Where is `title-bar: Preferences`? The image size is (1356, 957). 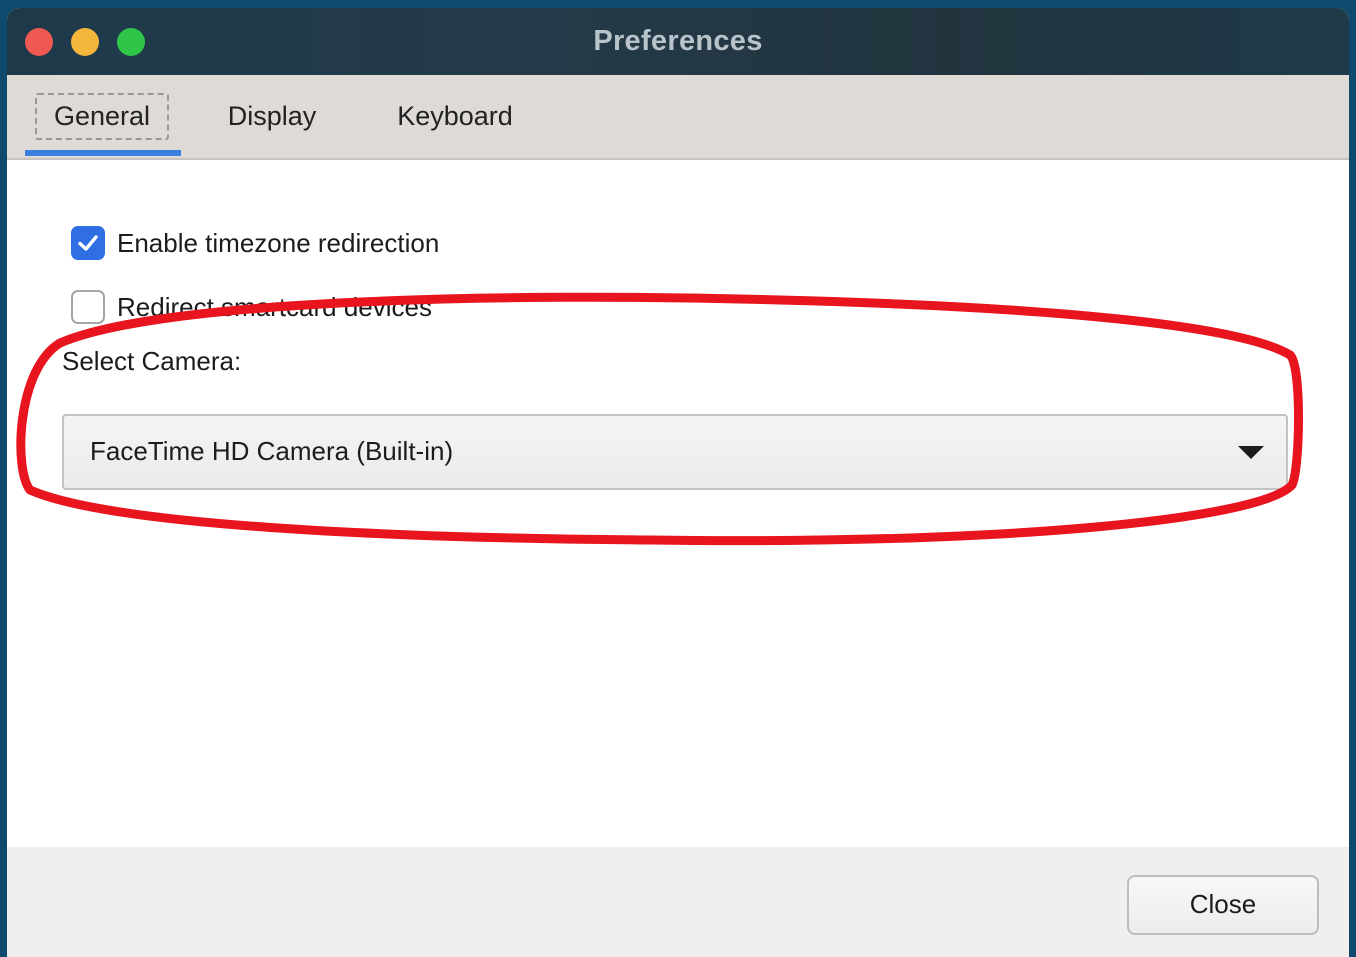
title-bar: Preferences is located at coordinates (678, 41).